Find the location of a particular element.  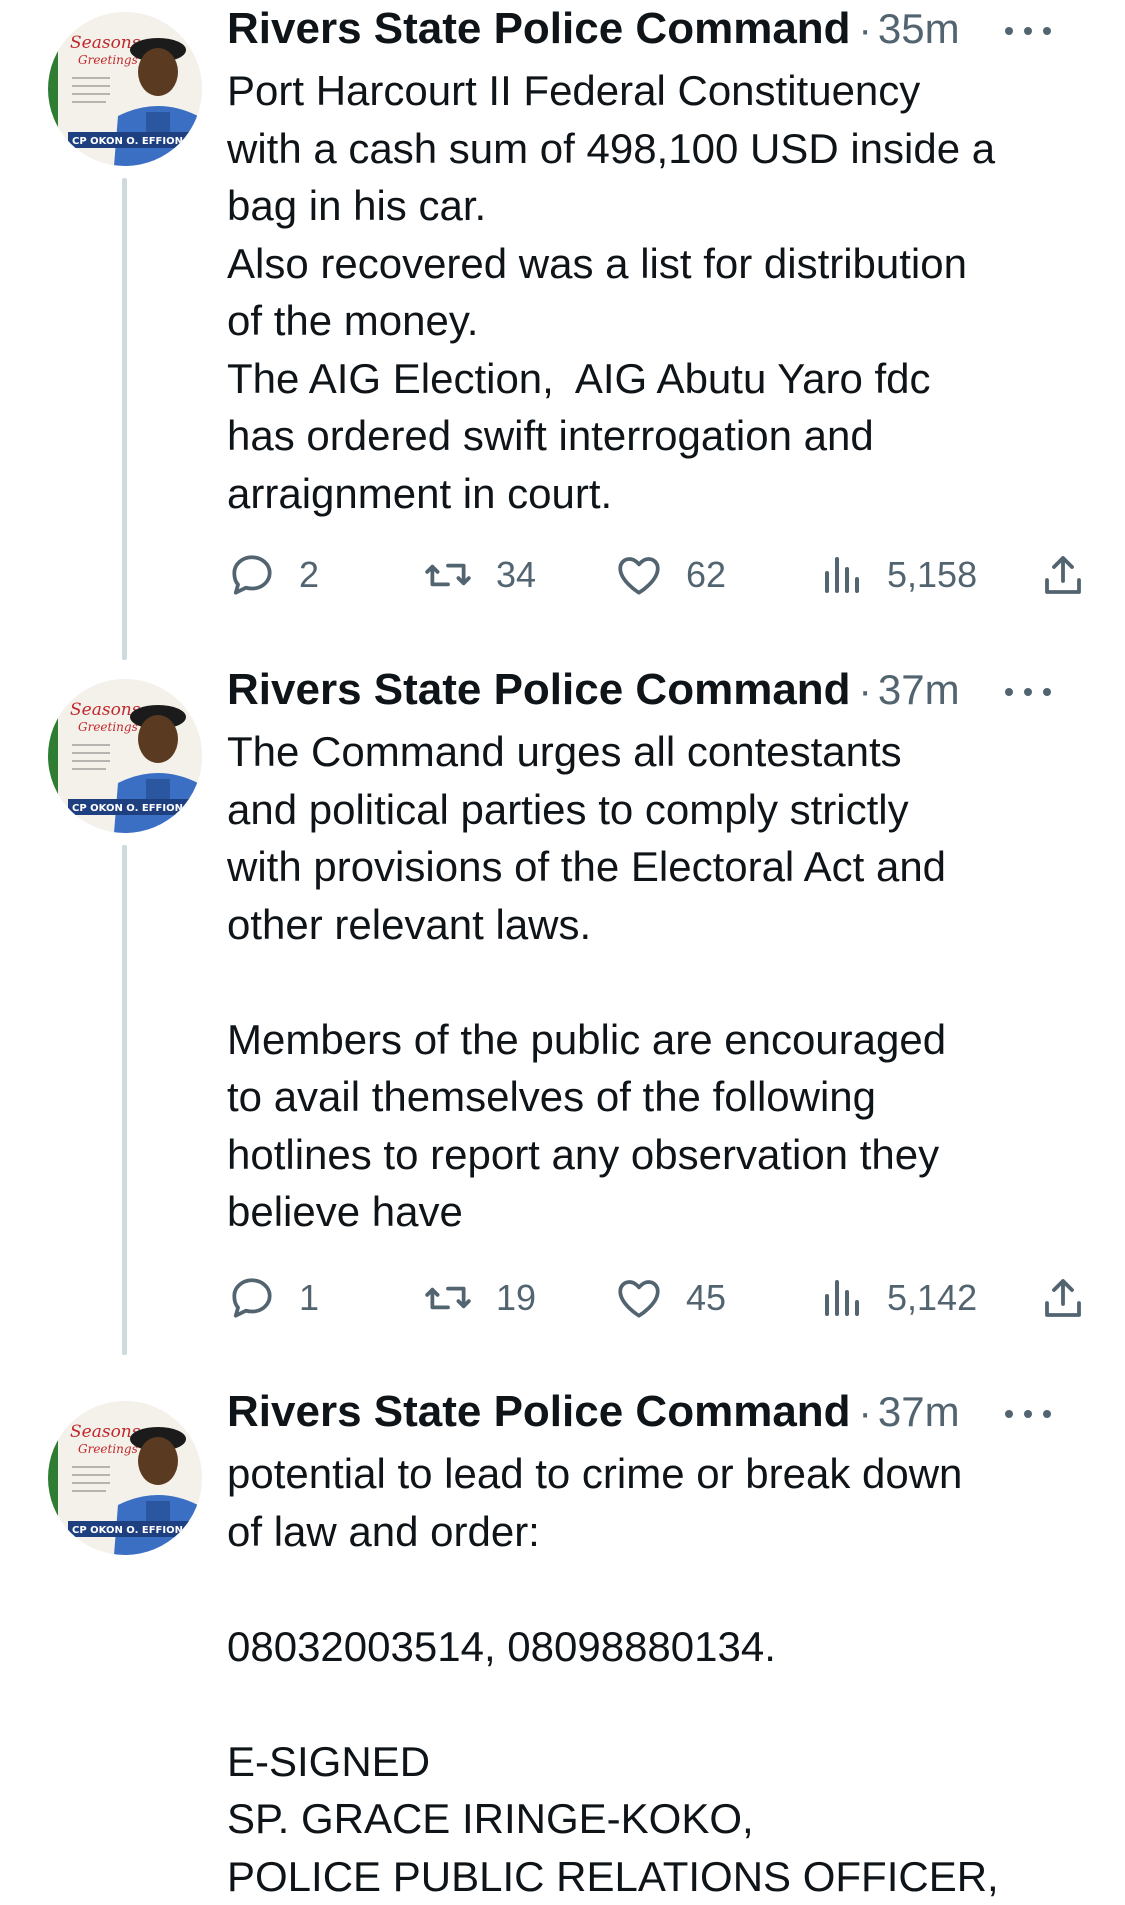

tweet-text-line: with a cash sum of 498,100 USD inside a is located at coordinates (611, 148).